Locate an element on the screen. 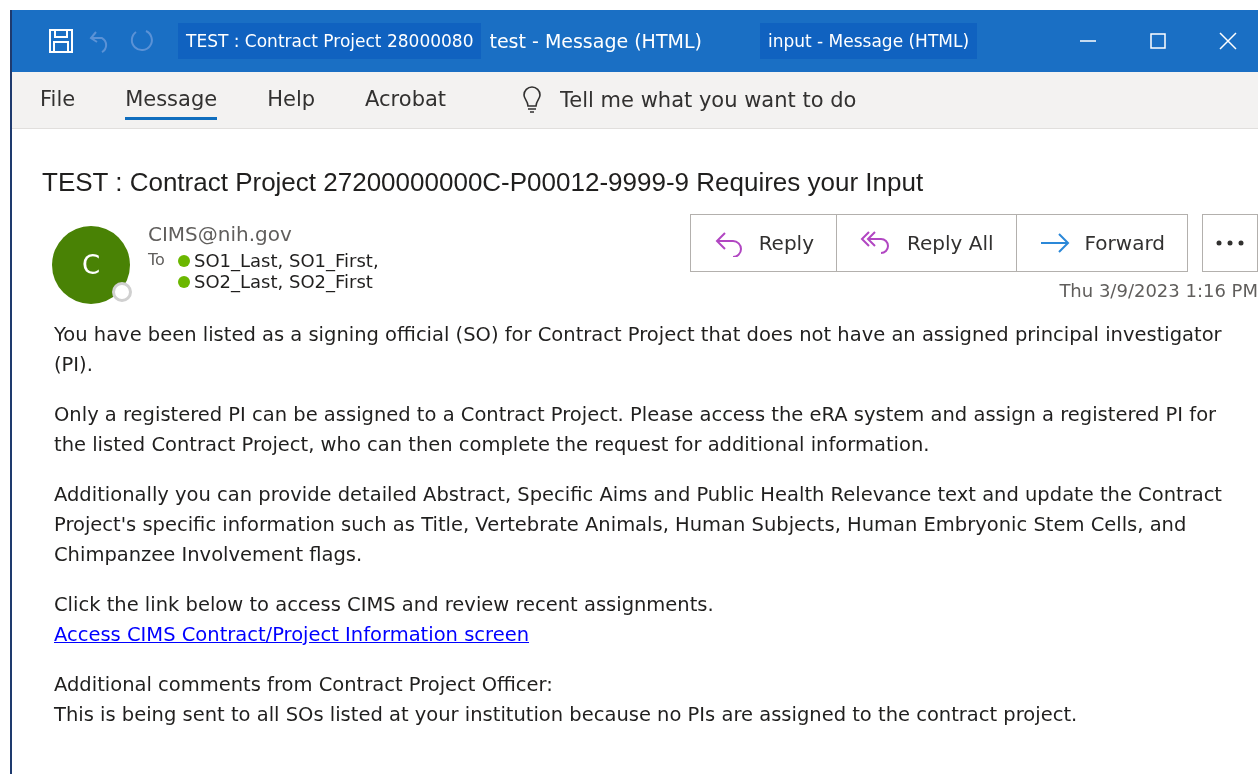 The width and height of the screenshot is (1258, 774). menu-tab: Help is located at coordinates (291, 100).